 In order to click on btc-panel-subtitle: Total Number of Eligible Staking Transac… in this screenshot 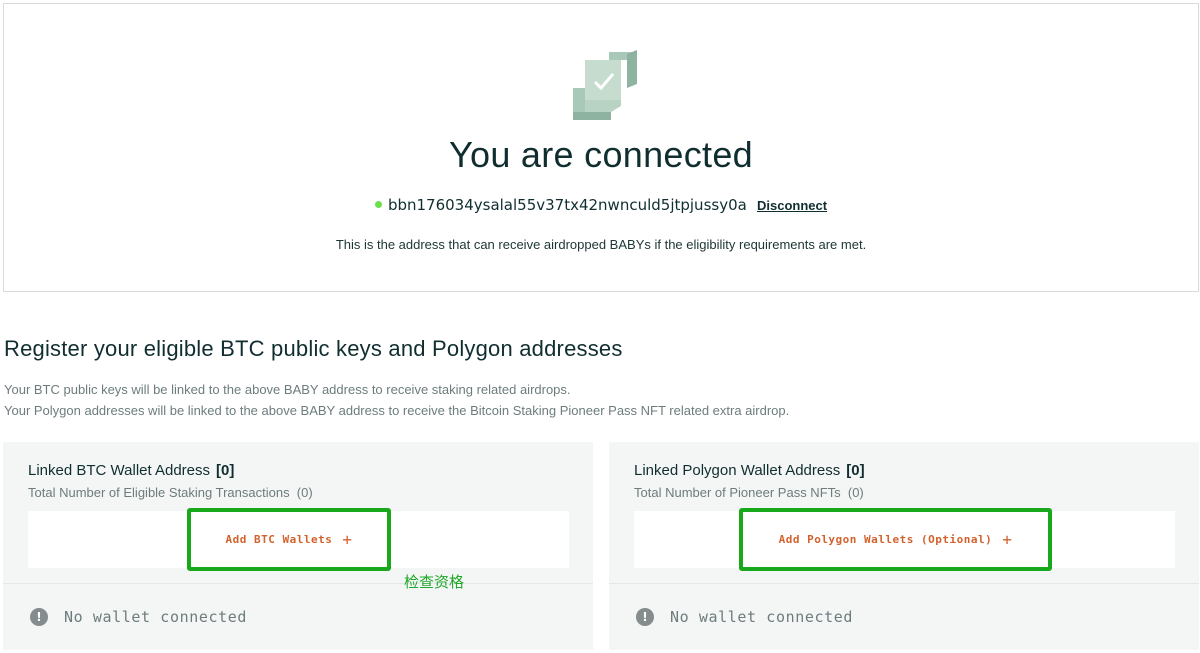, I will do `click(170, 492)`.